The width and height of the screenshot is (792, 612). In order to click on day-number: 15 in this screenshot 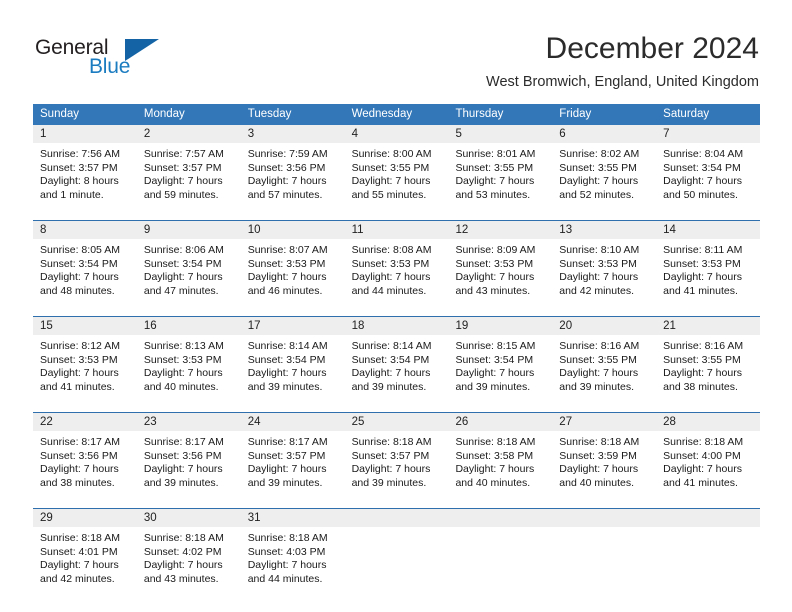, I will do `click(85, 326)`.